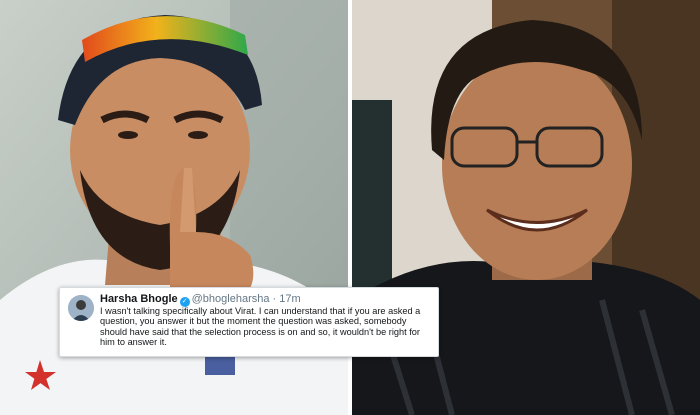 Image resolution: width=700 pixels, height=415 pixels. Describe the element at coordinates (81, 308) in the screenshot. I see `avatar` at that location.